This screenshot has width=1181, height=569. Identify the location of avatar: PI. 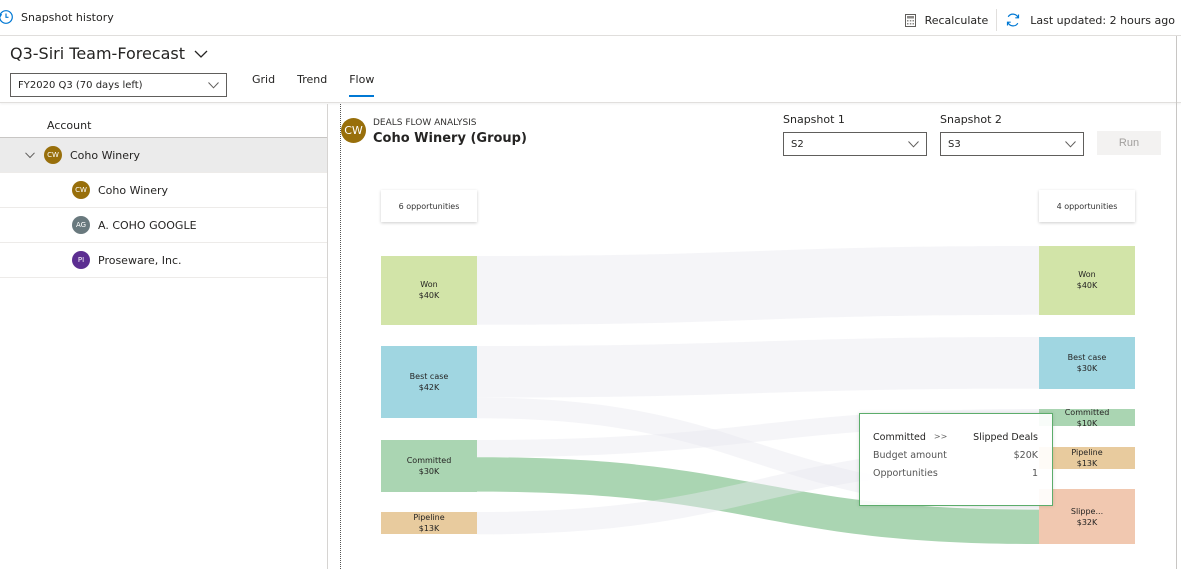
(81, 260).